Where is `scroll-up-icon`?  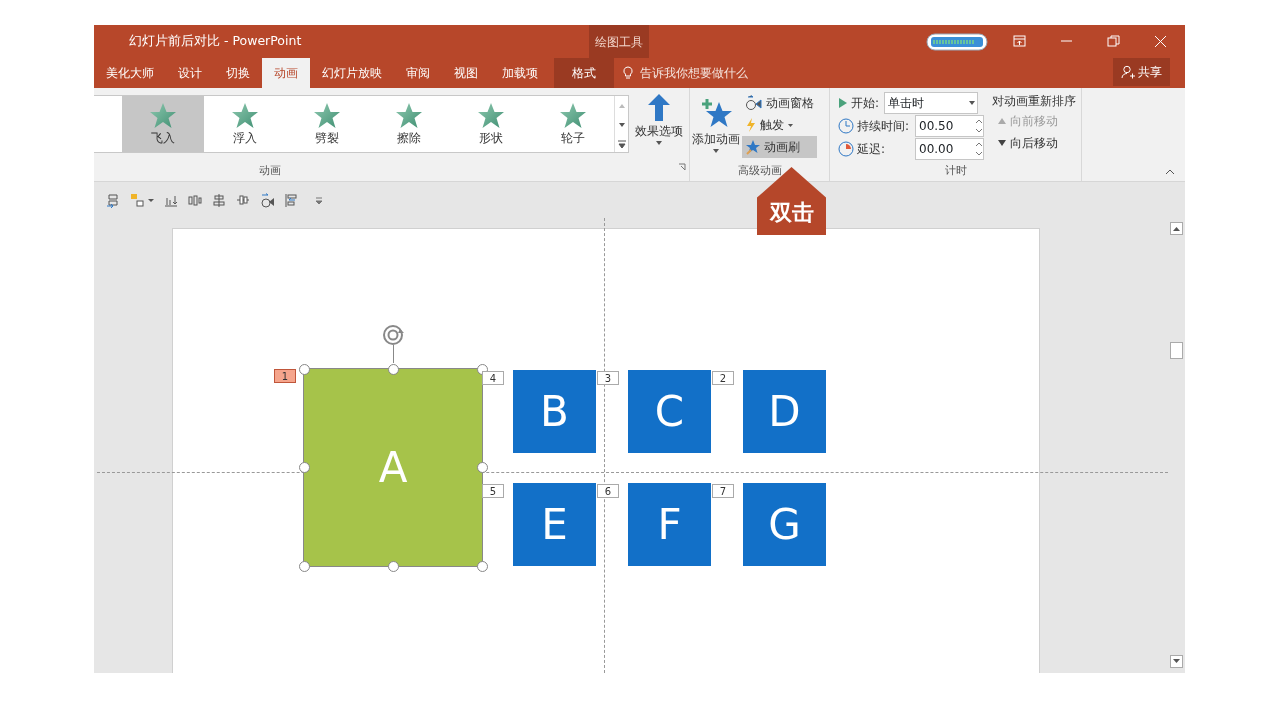
scroll-up-icon is located at coordinates (1176, 228).